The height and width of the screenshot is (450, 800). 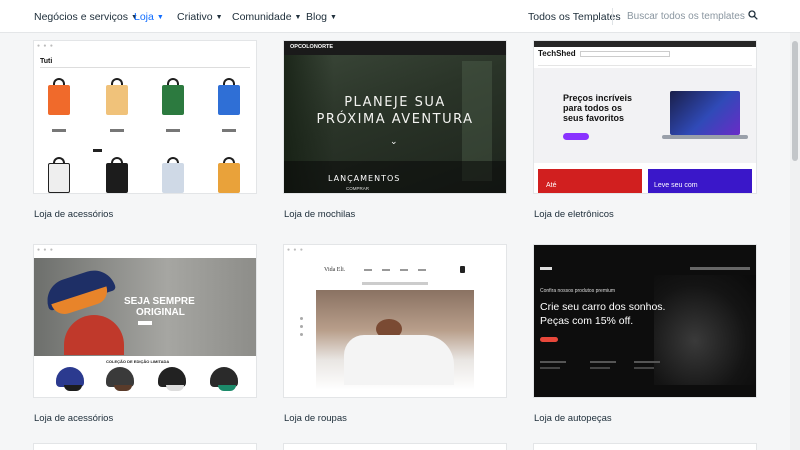 I want to click on preview-collection-title: COLEÇÃO DE EDIÇÃO LIMITADA, so click(x=138, y=361).